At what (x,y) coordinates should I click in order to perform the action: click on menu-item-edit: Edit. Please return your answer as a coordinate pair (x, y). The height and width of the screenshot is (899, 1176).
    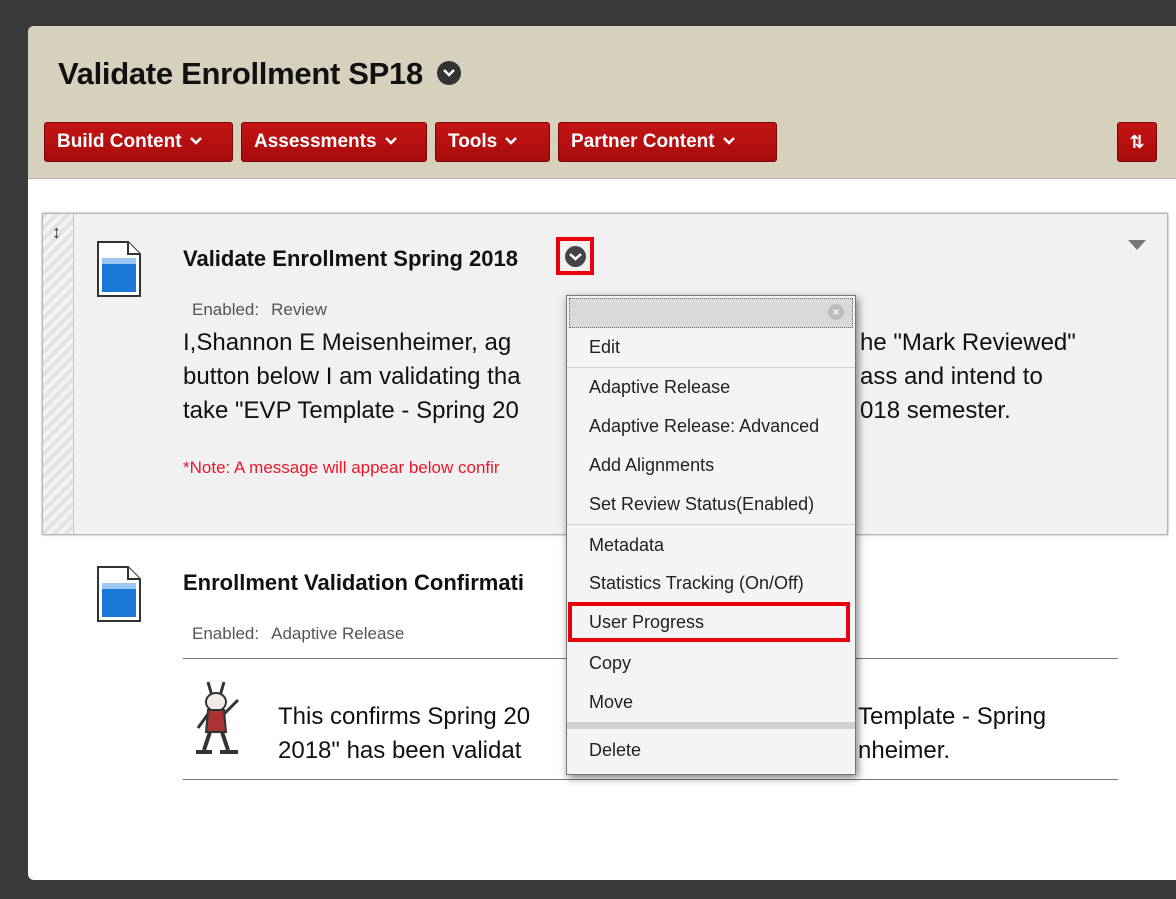
    Looking at the image, I should click on (711, 347).